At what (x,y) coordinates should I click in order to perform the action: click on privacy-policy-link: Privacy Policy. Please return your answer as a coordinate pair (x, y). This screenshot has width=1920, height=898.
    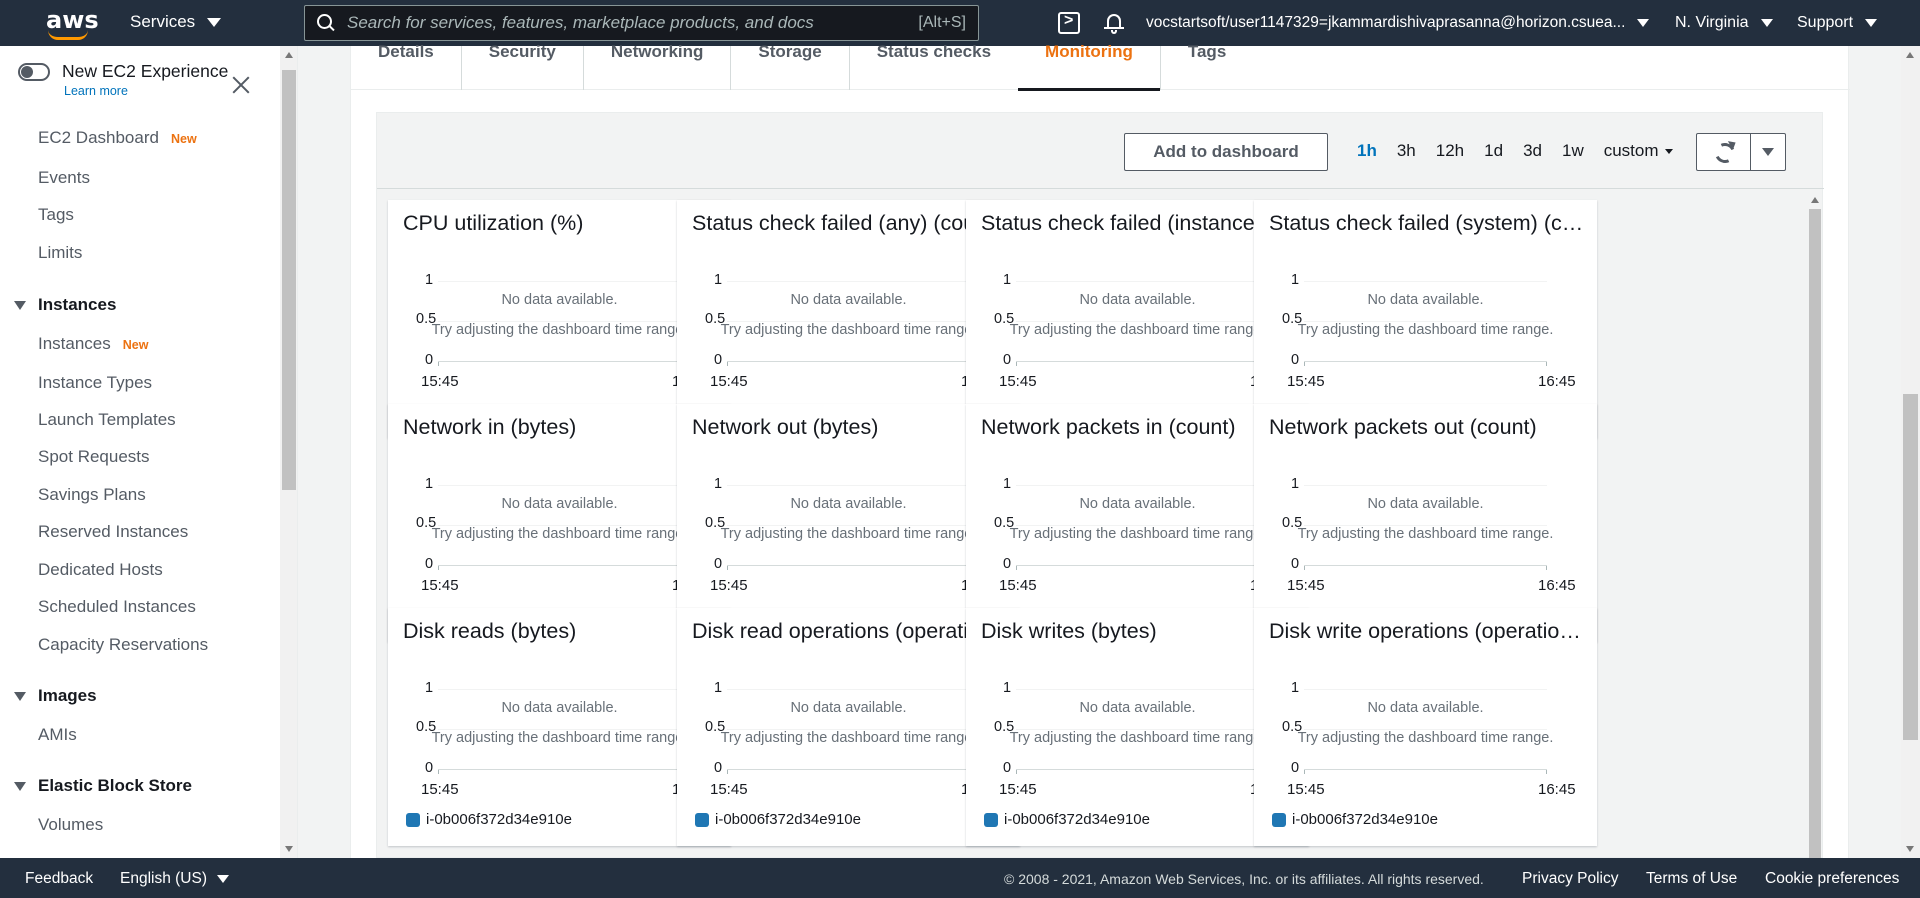
    Looking at the image, I should click on (1570, 879).